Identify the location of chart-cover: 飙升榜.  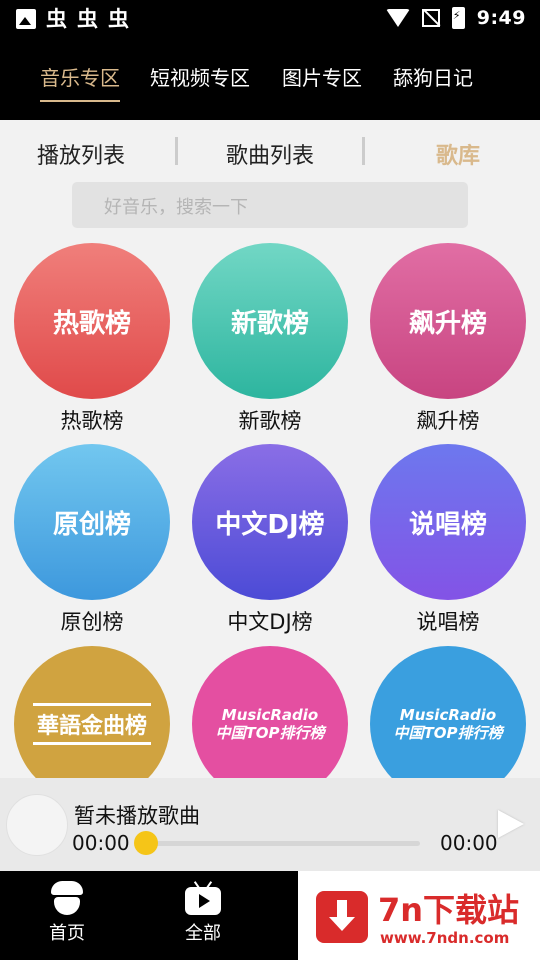
(448, 321).